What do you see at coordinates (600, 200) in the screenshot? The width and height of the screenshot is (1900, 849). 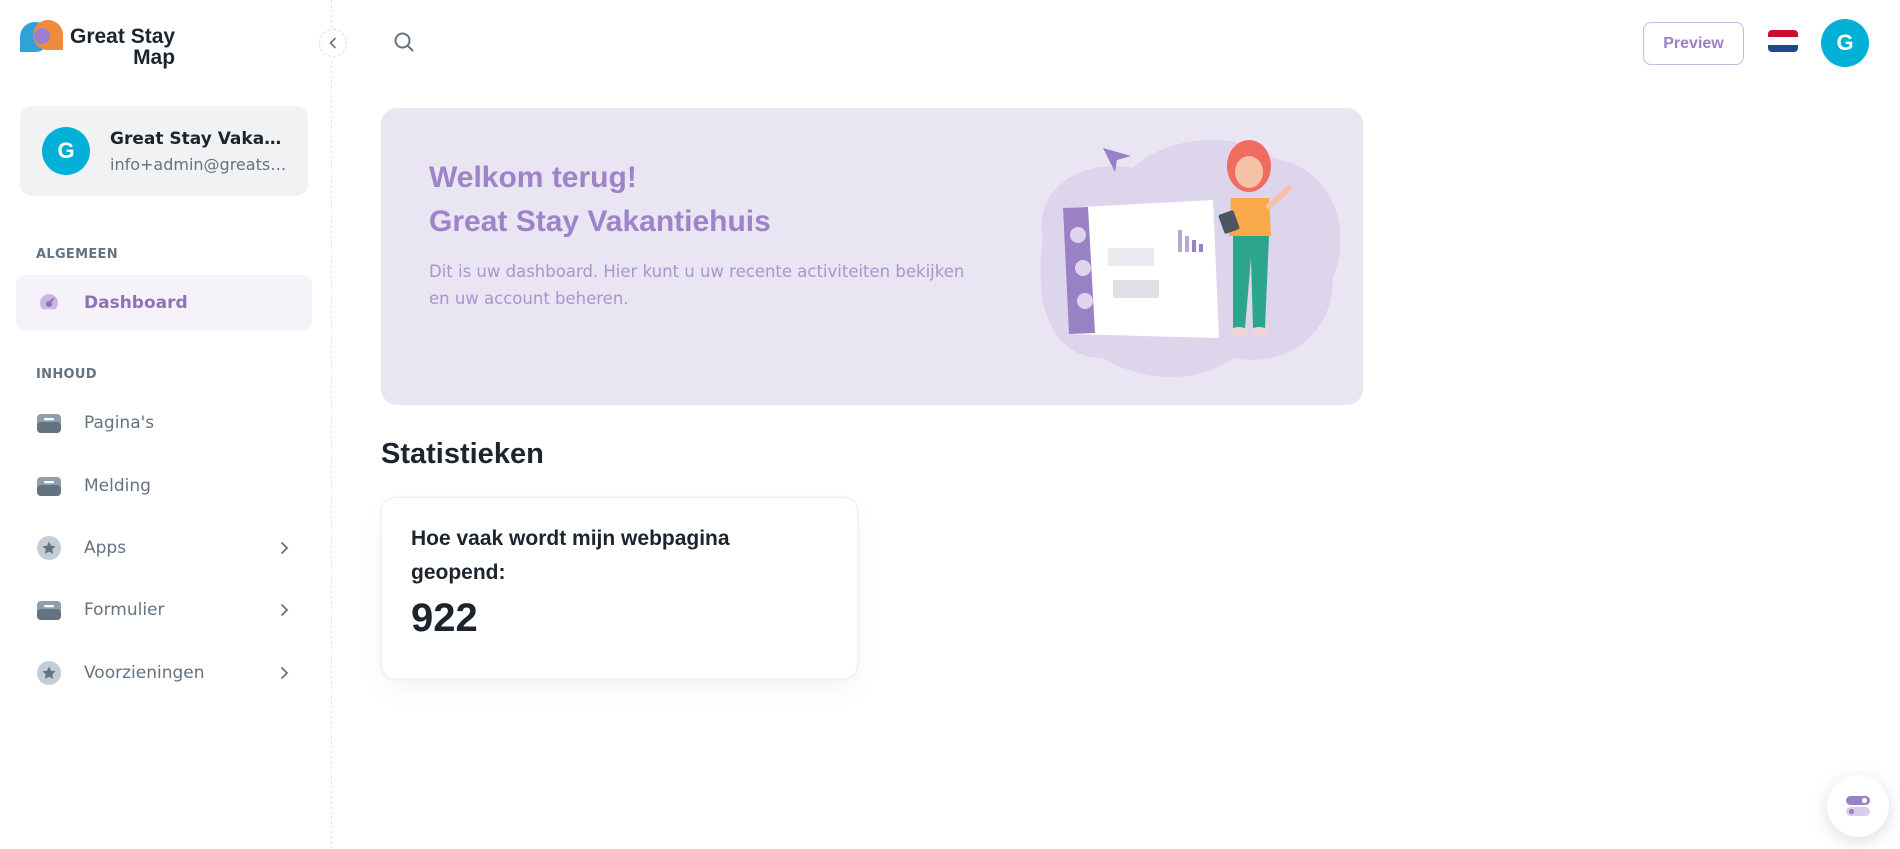 I see `welcome-title: Welkom terug! Great Stay Vakantiehuis` at bounding box center [600, 200].